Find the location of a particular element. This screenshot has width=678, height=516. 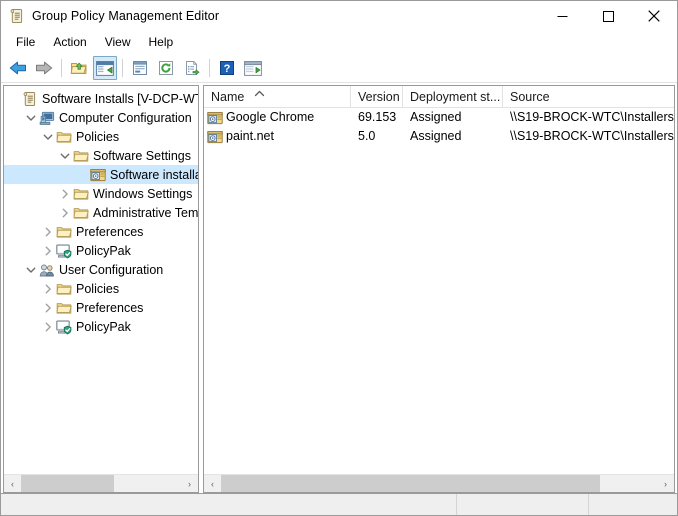

list-scroll-track is located at coordinates (439, 483).